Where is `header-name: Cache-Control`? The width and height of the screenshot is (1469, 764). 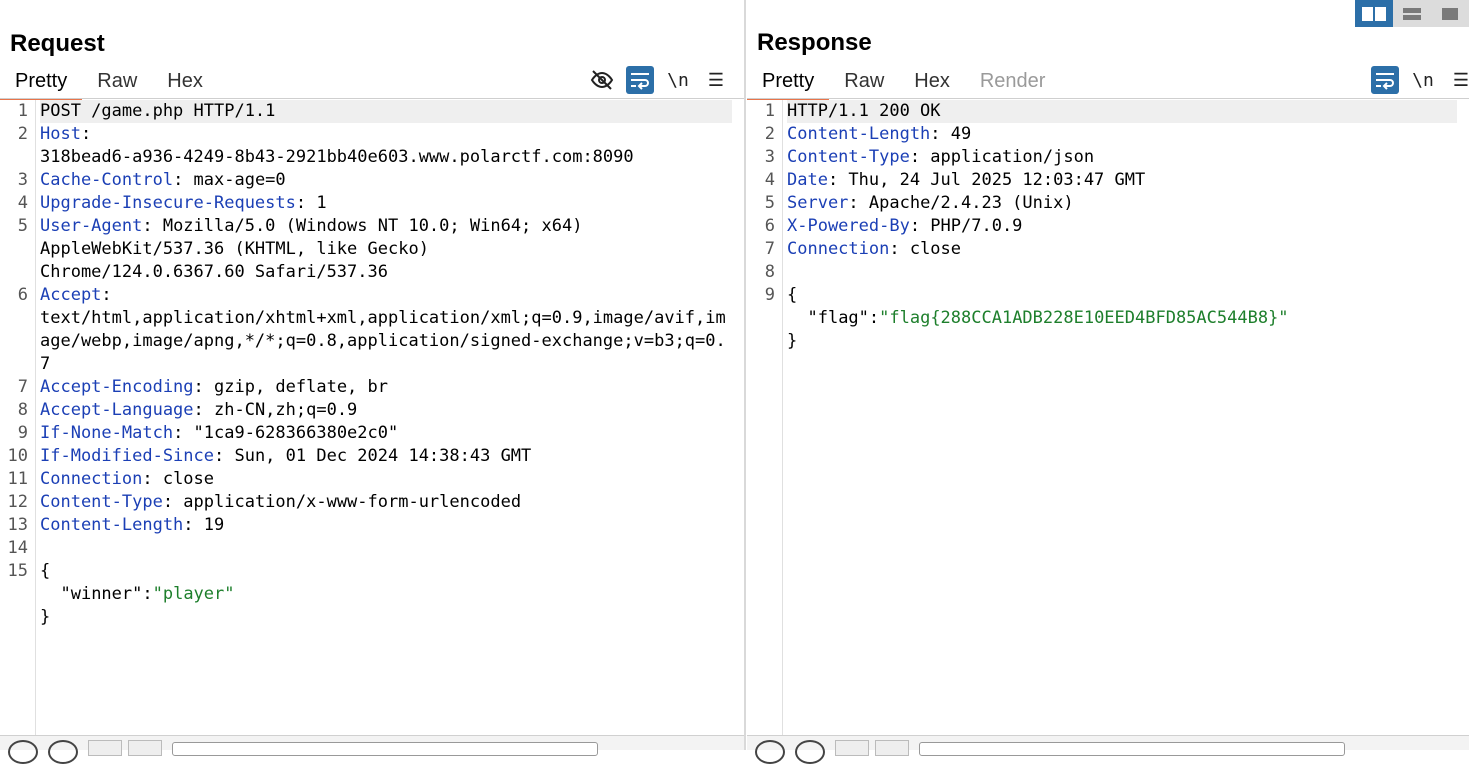 header-name: Cache-Control is located at coordinates (107, 180).